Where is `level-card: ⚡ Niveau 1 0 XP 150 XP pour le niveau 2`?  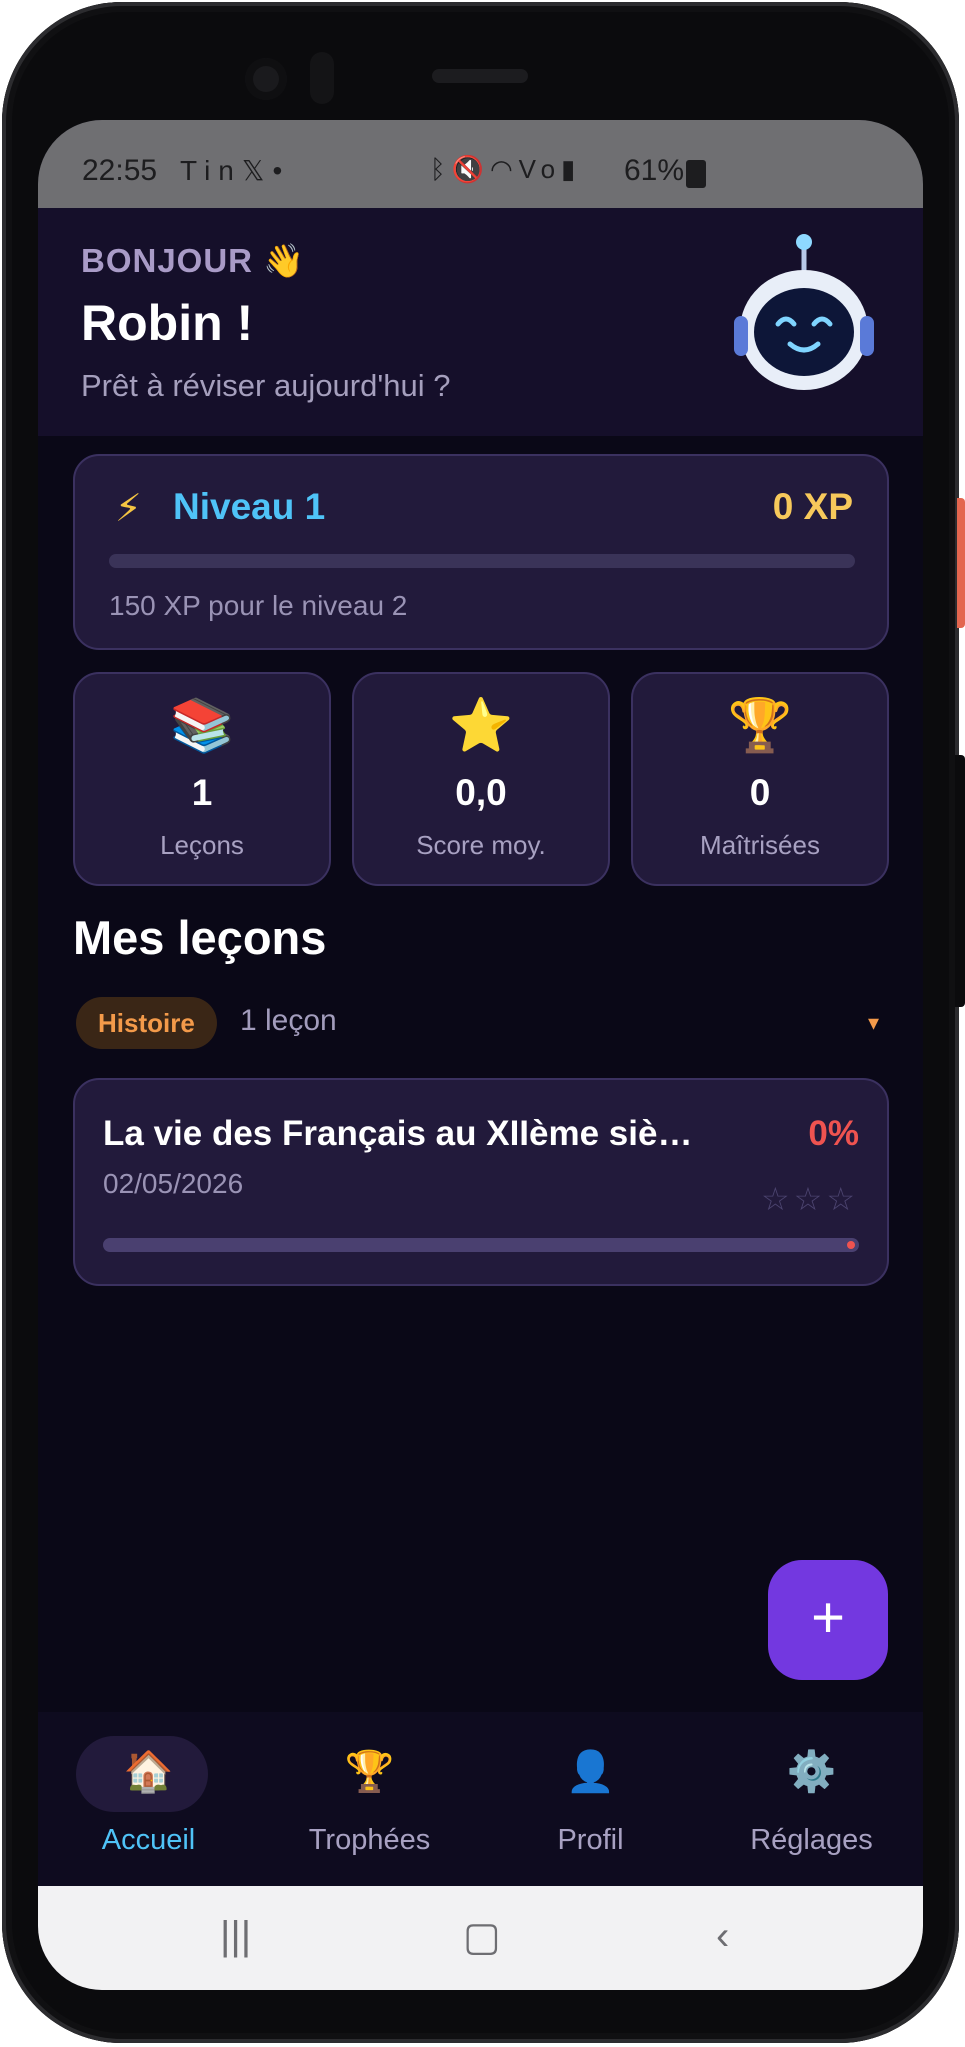 level-card: ⚡ Niveau 1 0 XP 150 XP pour le niveau 2 is located at coordinates (481, 552).